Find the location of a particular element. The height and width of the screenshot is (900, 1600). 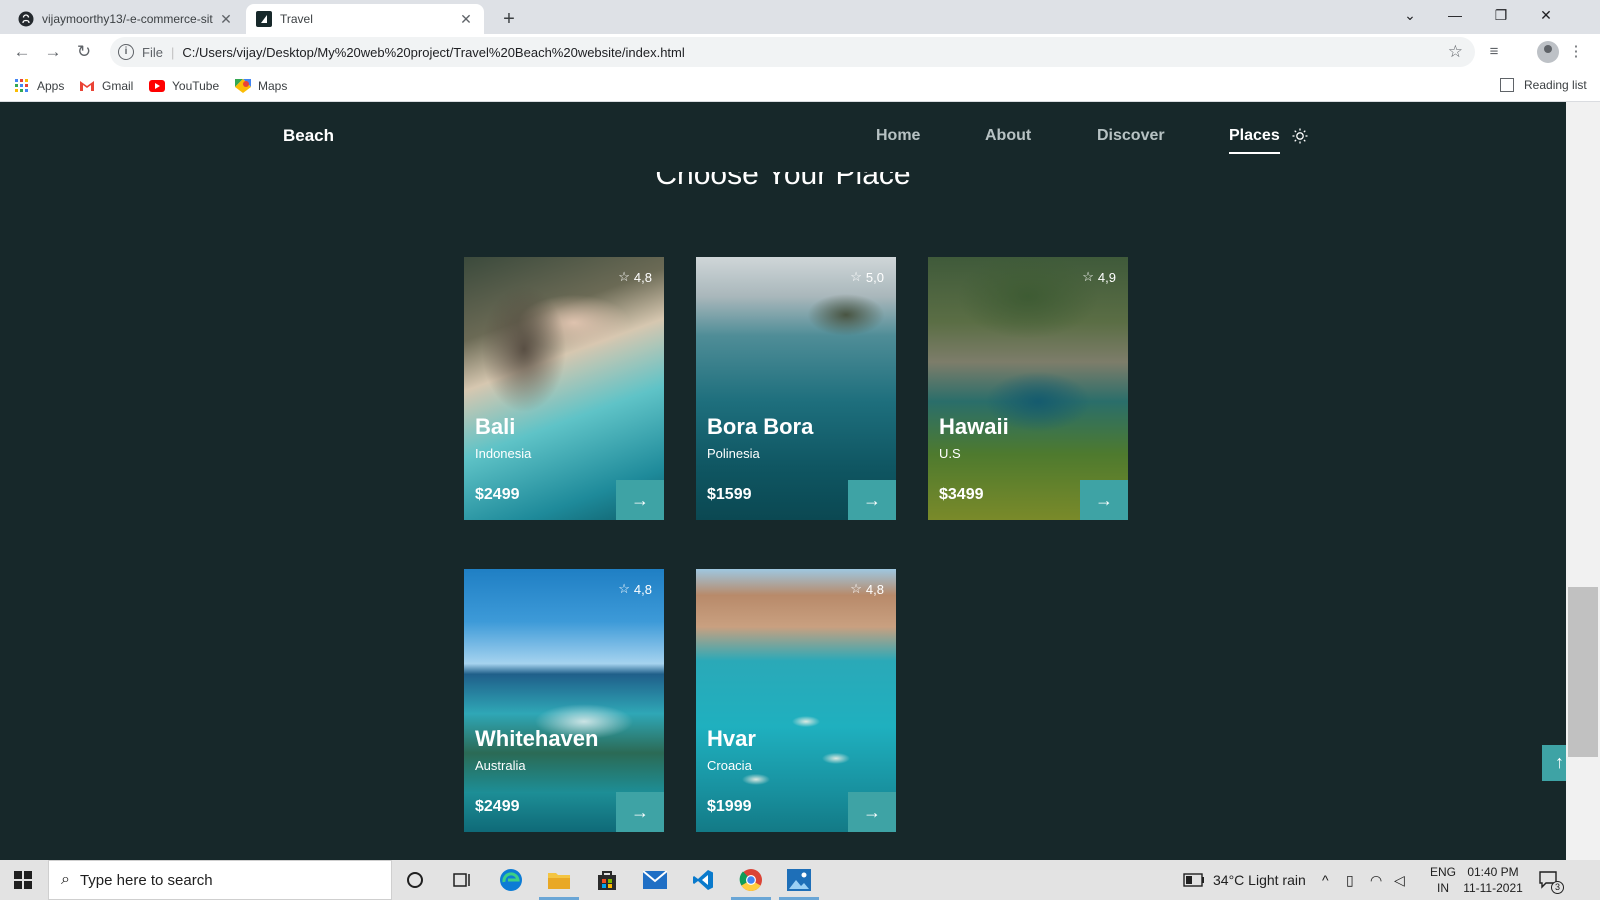

bookmark-label: YouTube is located at coordinates (196, 86).